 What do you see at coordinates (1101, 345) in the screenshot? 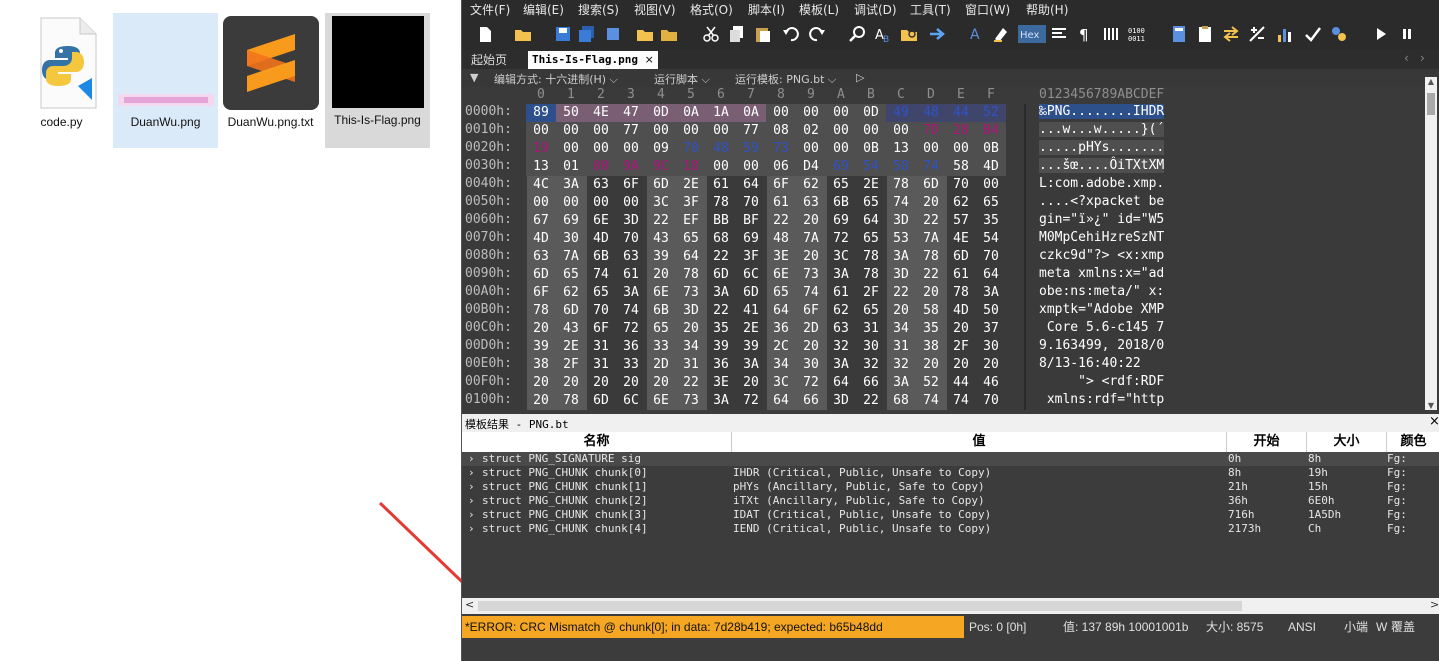
I see `ascii-row: 9.163499, 2018/0` at bounding box center [1101, 345].